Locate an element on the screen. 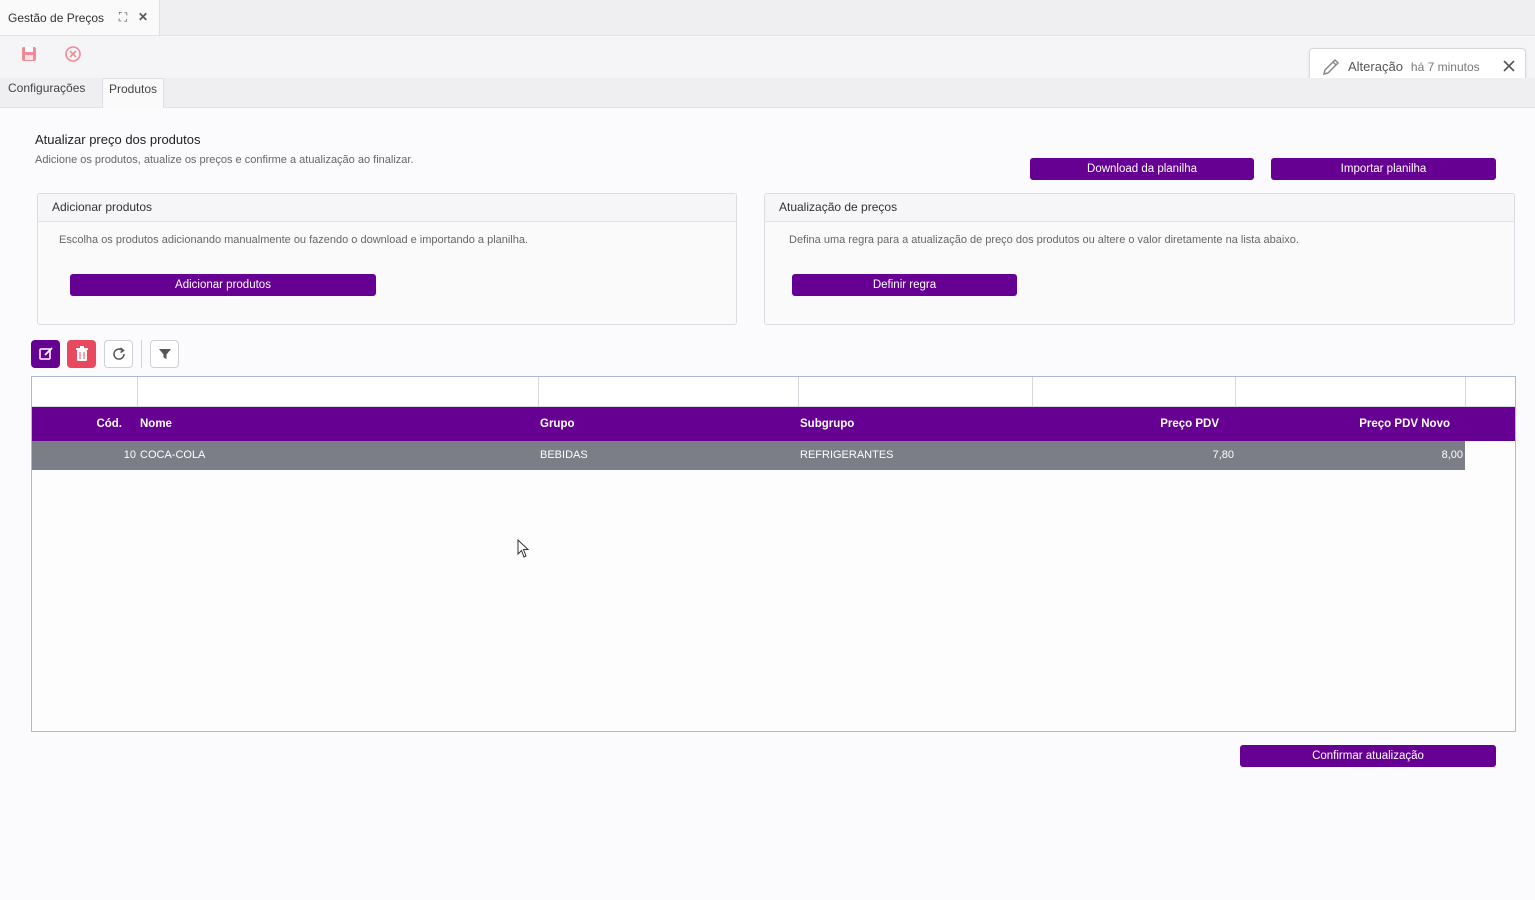 This screenshot has width=1535, height=900. tab-produtos: Produtos is located at coordinates (133, 93).